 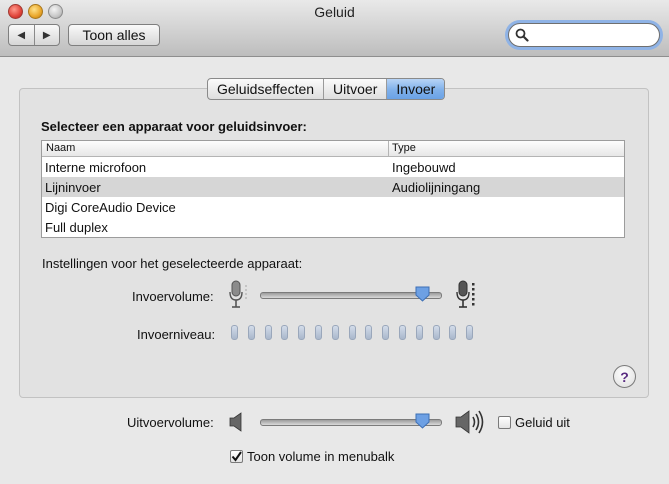 I want to click on table-row: Digi CoreAudio Device, so click(x=333, y=207).